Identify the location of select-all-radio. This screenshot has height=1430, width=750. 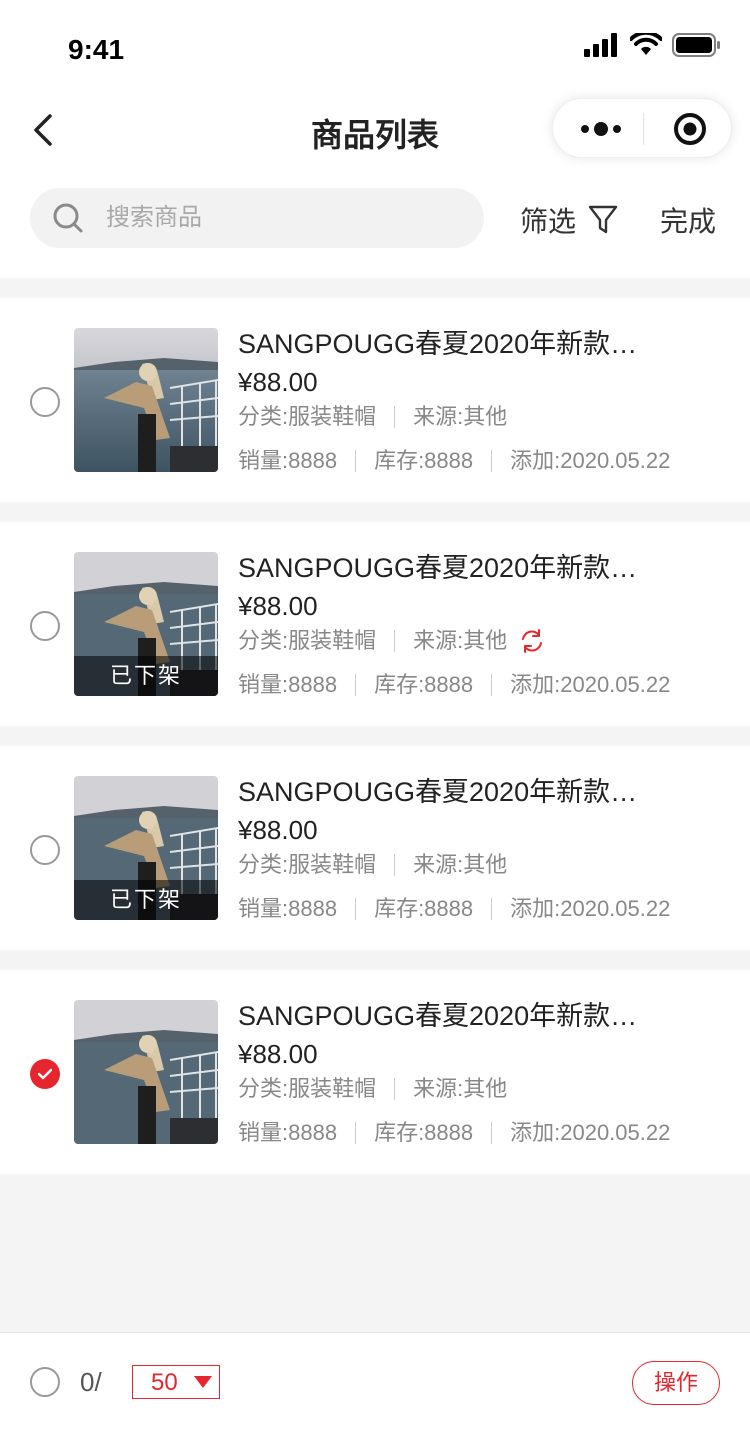
(45, 1382).